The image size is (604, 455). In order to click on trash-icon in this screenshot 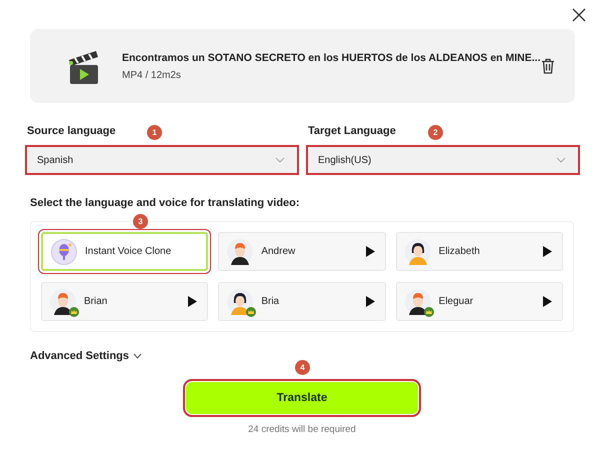, I will do `click(548, 66)`.